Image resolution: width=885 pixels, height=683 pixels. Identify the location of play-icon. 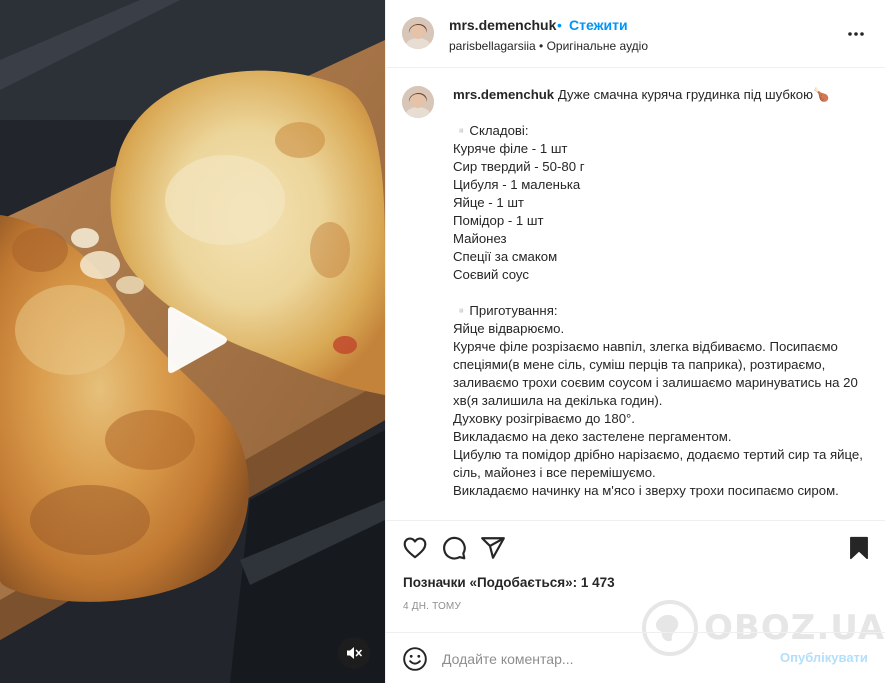
(195, 340).